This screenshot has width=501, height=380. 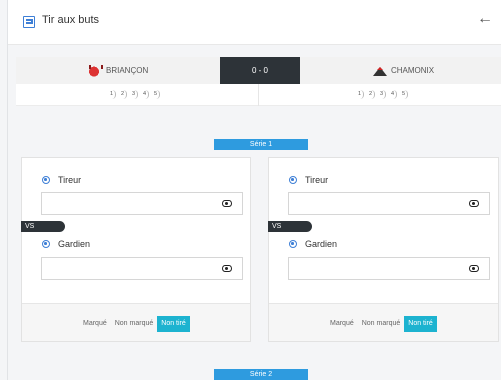 I want to click on shots-tracker: 1 2 3 4 5 1 2 3 4 5, so click(x=258, y=95).